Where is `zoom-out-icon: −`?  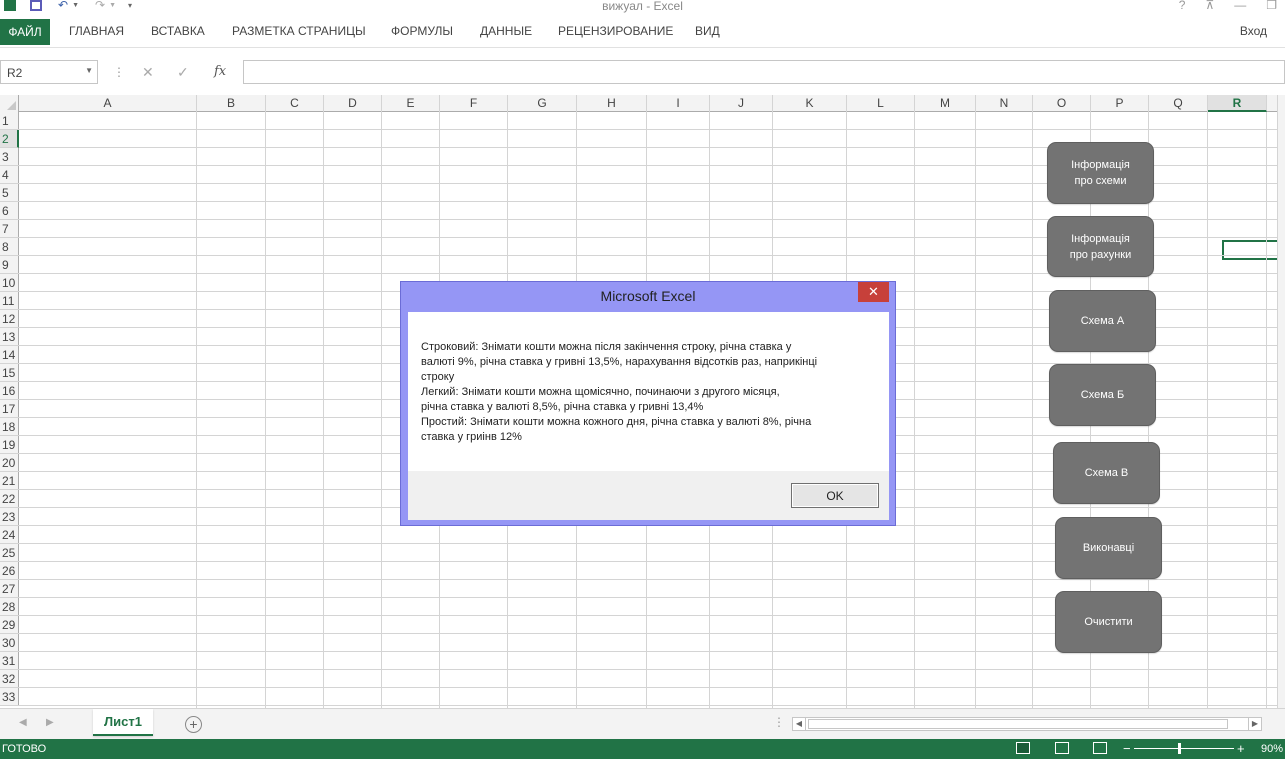
zoom-out-icon: − is located at coordinates (1127, 748).